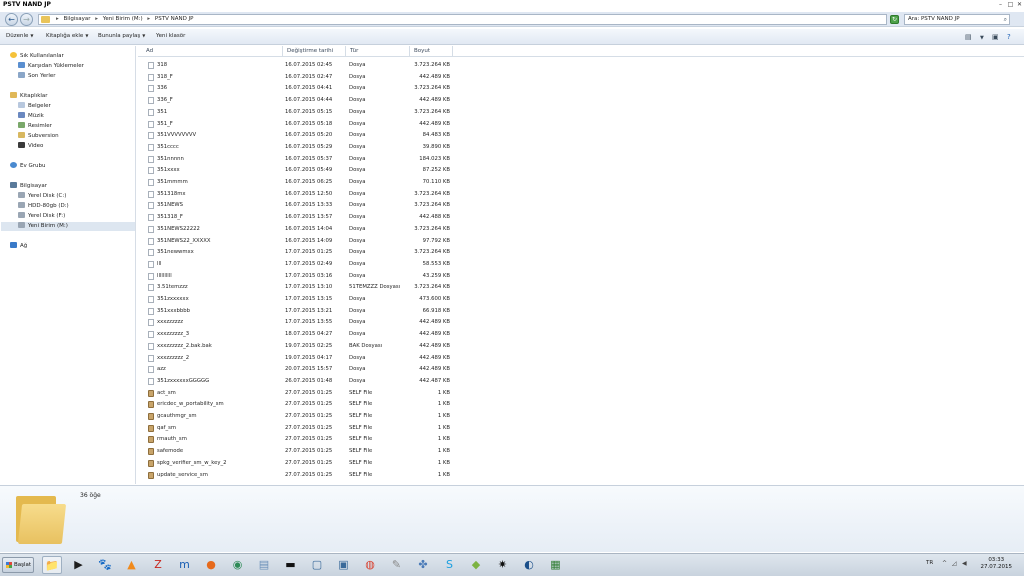 Image resolution: width=1024 pixels, height=576 pixels. What do you see at coordinates (211, 565) in the screenshot?
I see `taskbar-app-button: ●` at bounding box center [211, 565].